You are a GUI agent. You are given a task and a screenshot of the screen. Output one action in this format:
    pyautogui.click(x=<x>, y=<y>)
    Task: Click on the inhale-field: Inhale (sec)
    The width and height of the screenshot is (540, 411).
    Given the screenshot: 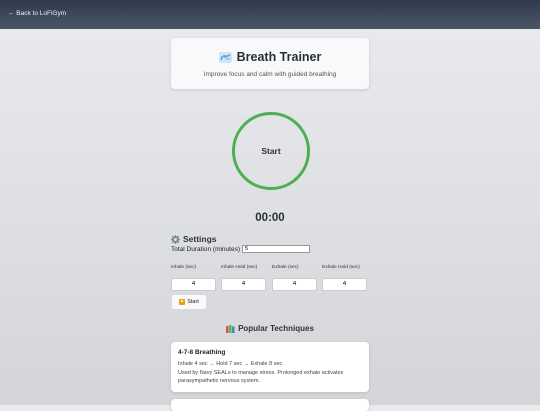 What is the action you would take?
    pyautogui.click(x=193, y=278)
    